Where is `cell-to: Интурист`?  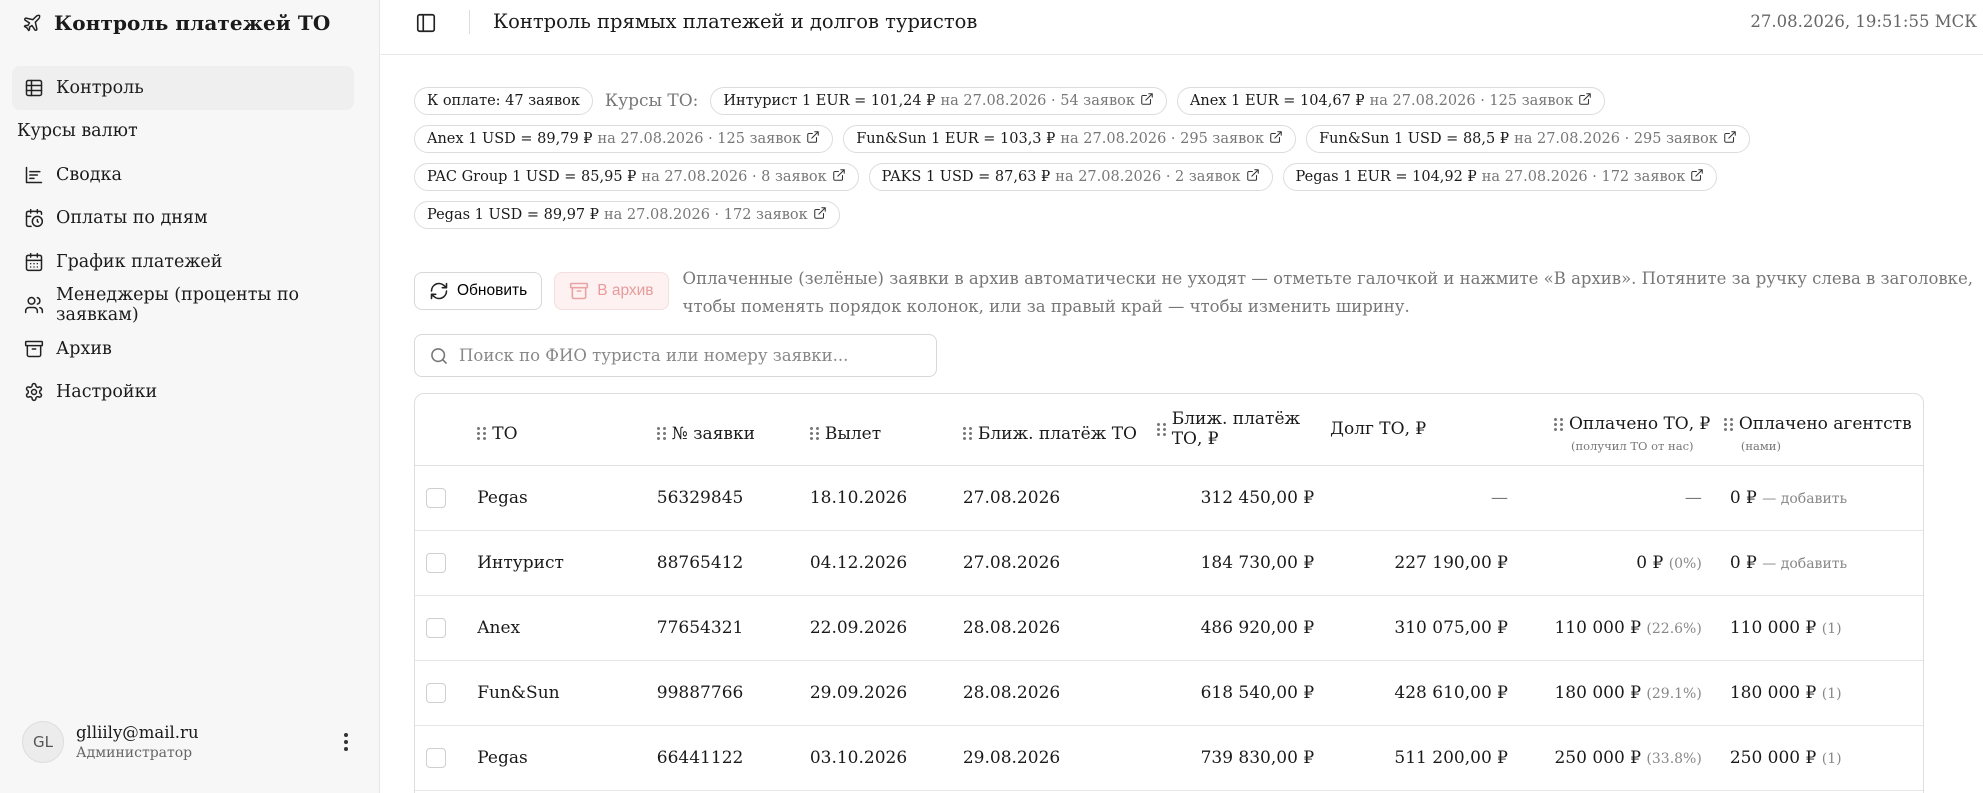 cell-to: Интурист is located at coordinates (520, 562).